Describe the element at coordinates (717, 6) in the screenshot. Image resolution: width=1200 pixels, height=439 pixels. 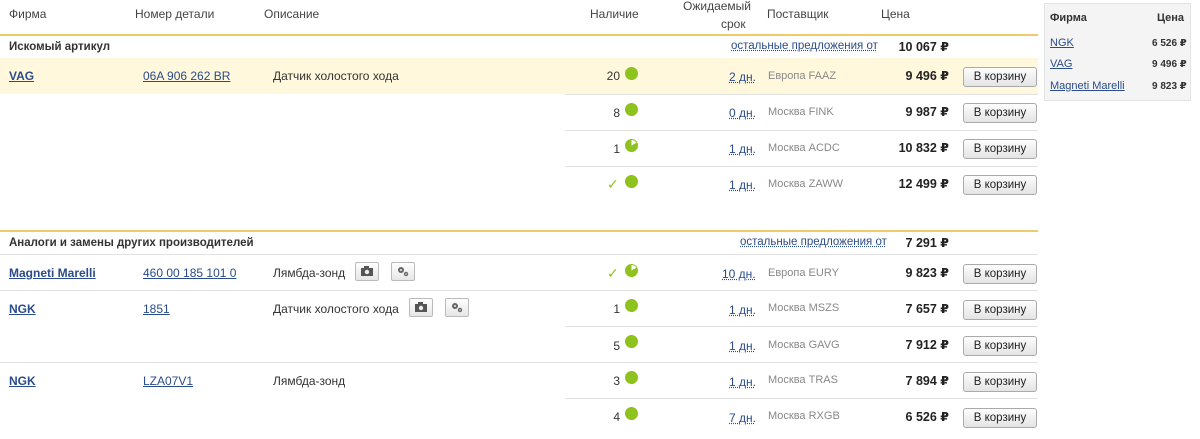
I see `col-header-expected-1: Ожидаемый` at that location.